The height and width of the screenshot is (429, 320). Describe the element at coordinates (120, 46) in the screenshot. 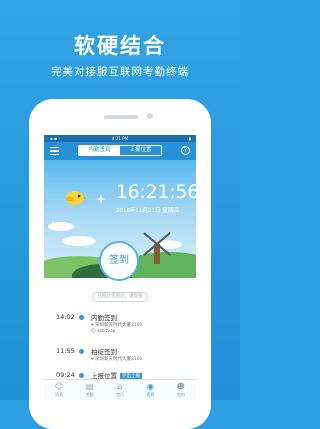

I see `page-title: 软硬结合` at that location.